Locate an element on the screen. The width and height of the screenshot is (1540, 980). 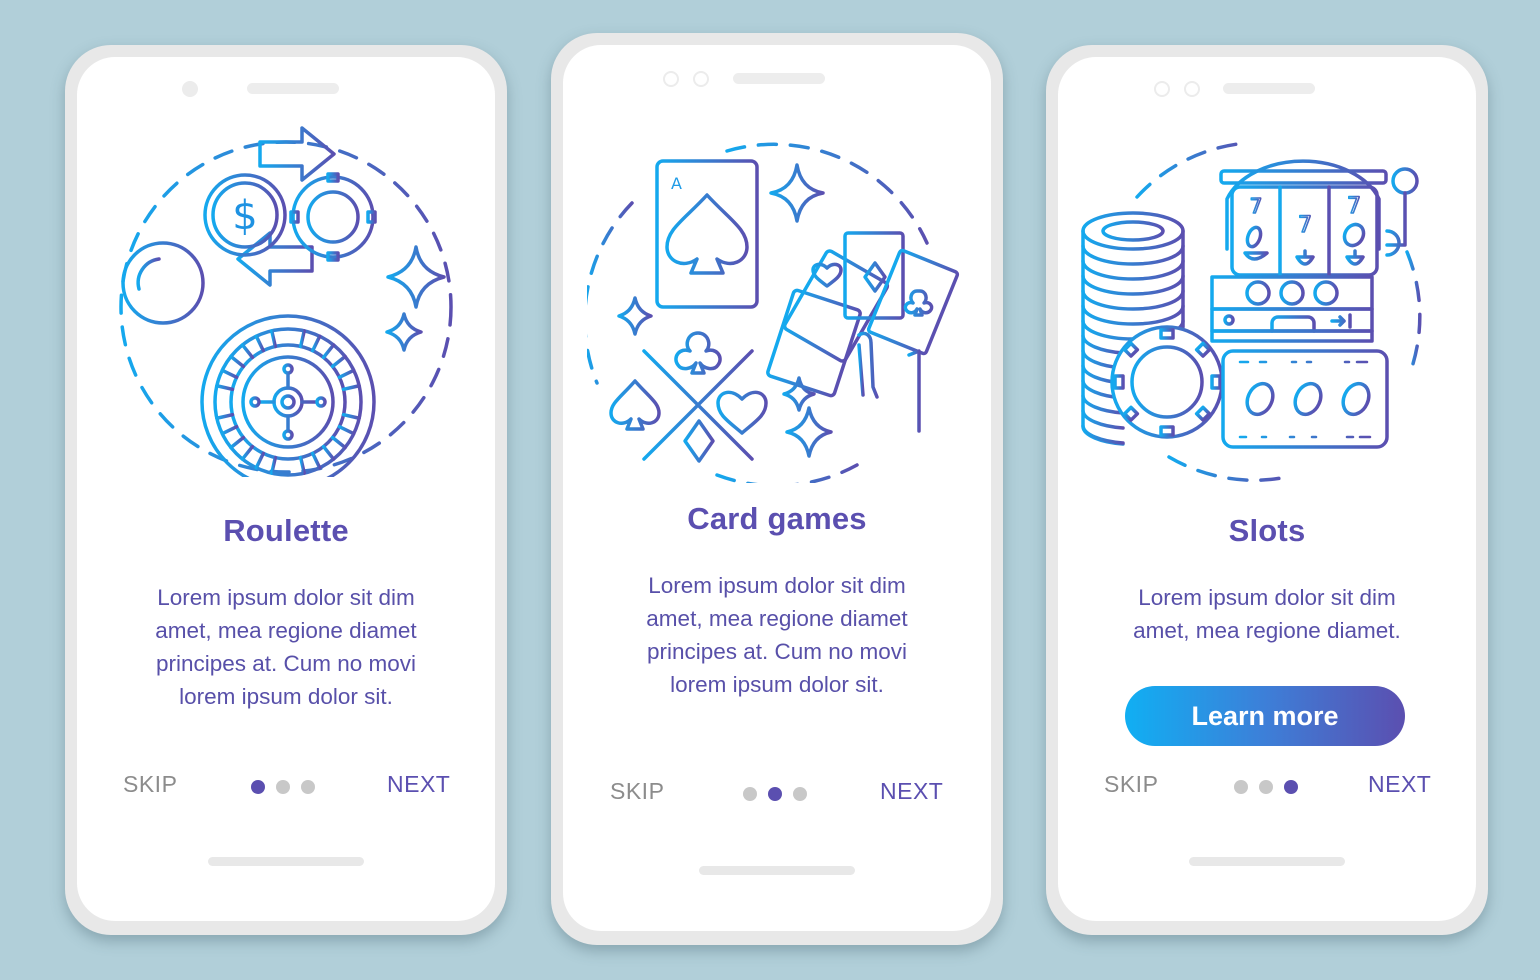
slots-illustration-svg: 7 7 7 is located at coordinates (1251, 311).